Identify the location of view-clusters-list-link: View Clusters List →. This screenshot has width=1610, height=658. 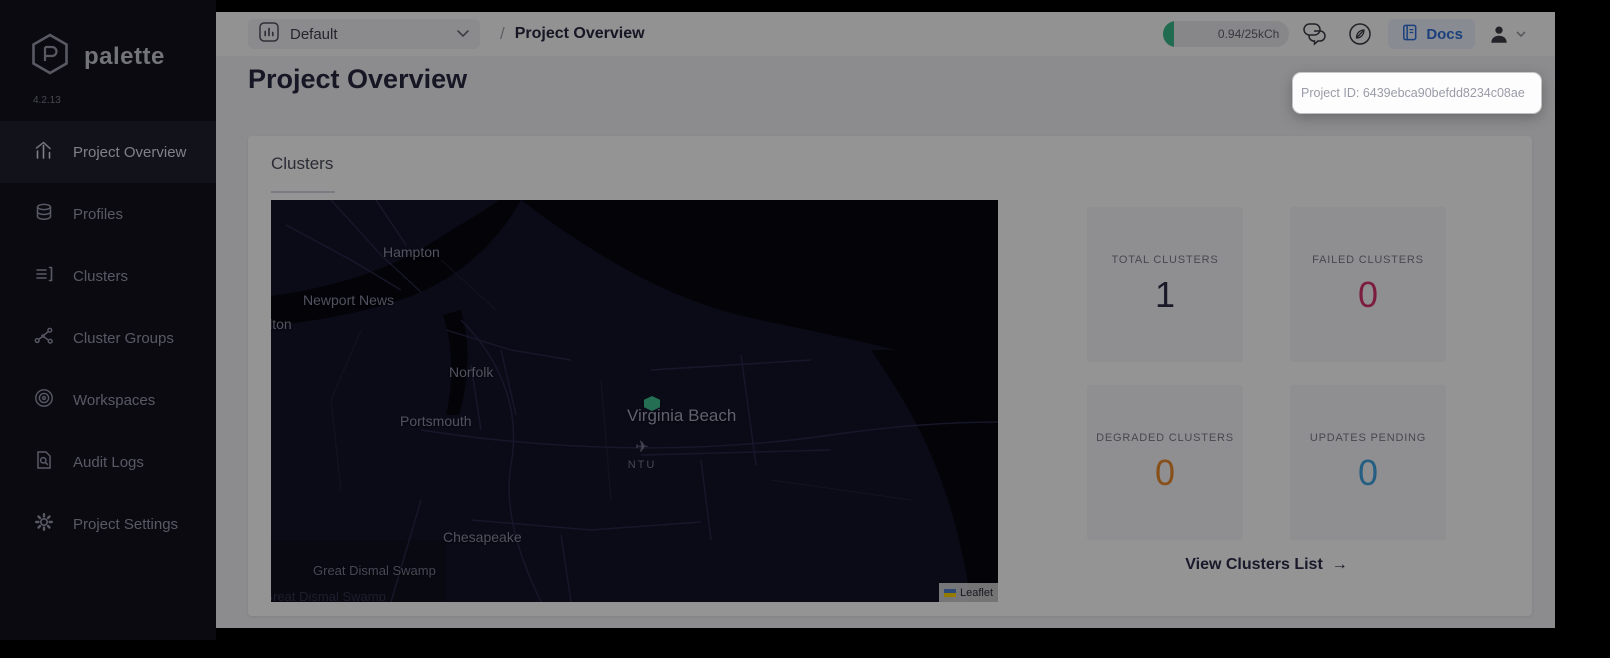
(1266, 565).